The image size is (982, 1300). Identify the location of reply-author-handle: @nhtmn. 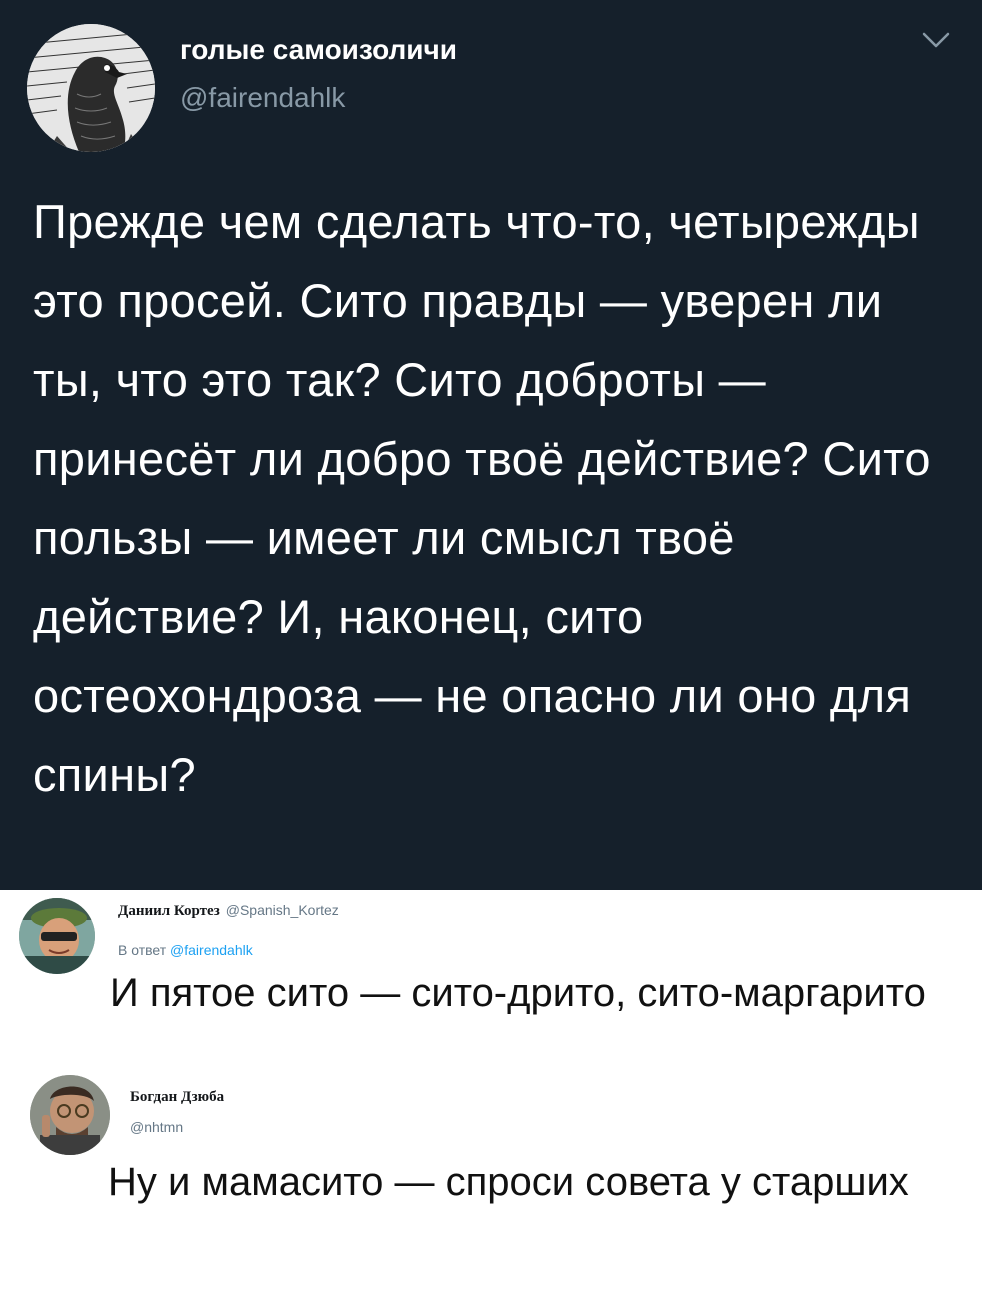
(156, 1127).